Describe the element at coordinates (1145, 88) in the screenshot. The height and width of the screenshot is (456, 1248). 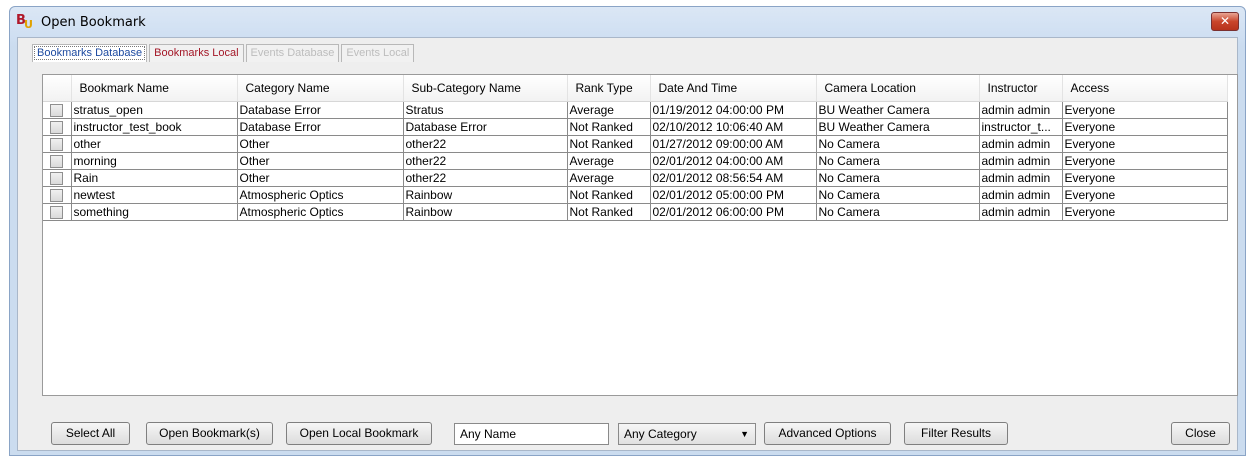
I see `column-header: Access` at that location.